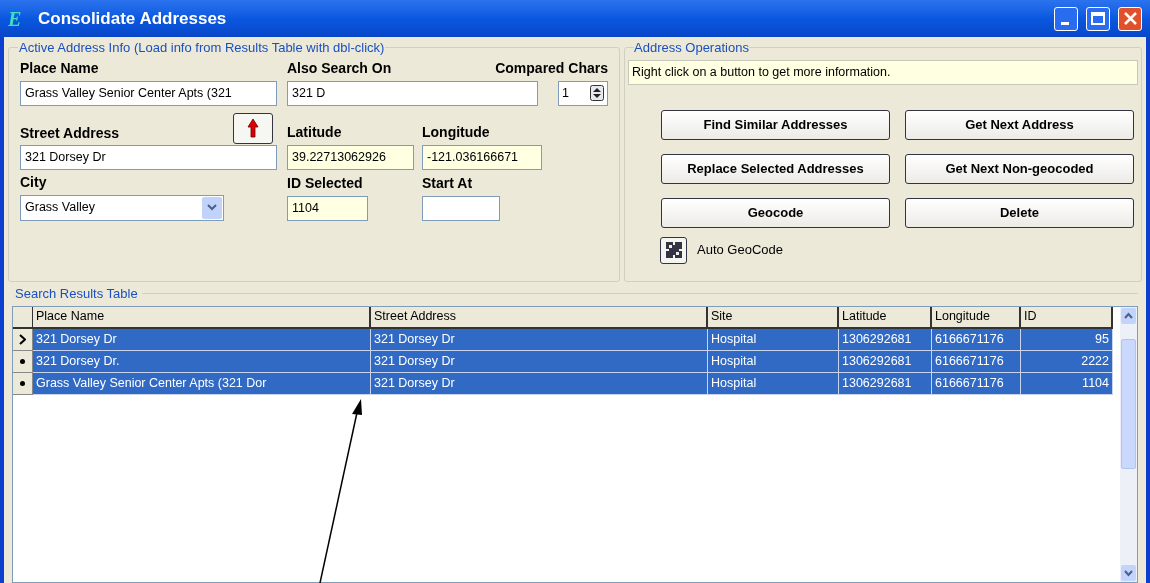  What do you see at coordinates (1128, 315) in the screenshot?
I see `scroll-up-icon` at bounding box center [1128, 315].